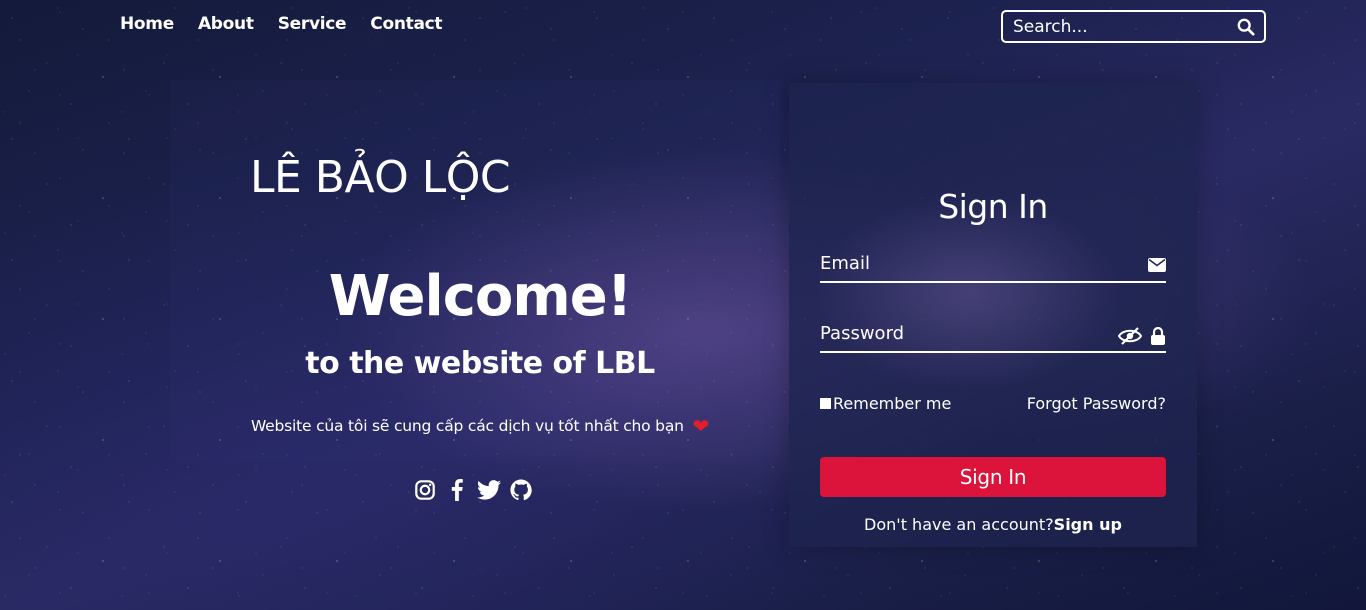 The height and width of the screenshot is (610, 1366). What do you see at coordinates (1096, 403) in the screenshot?
I see `forgot-password-link: Forgot Password?` at bounding box center [1096, 403].